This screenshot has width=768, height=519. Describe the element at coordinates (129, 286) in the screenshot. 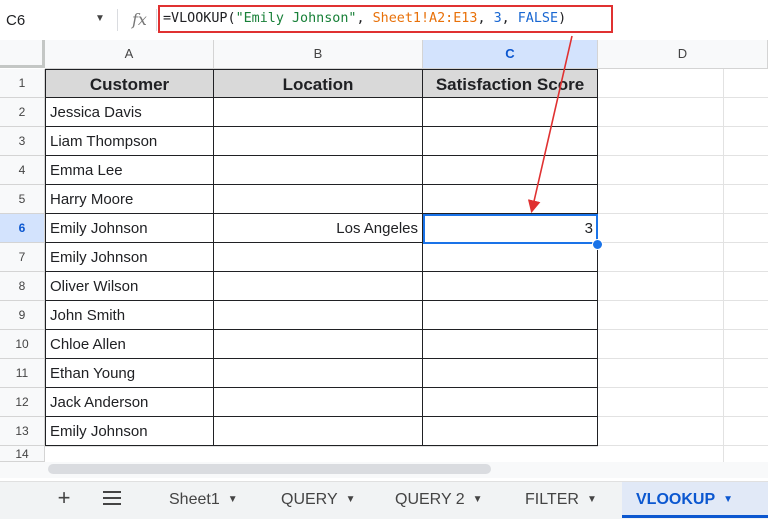

I see `cell-a8: Oliver Wilson` at that location.